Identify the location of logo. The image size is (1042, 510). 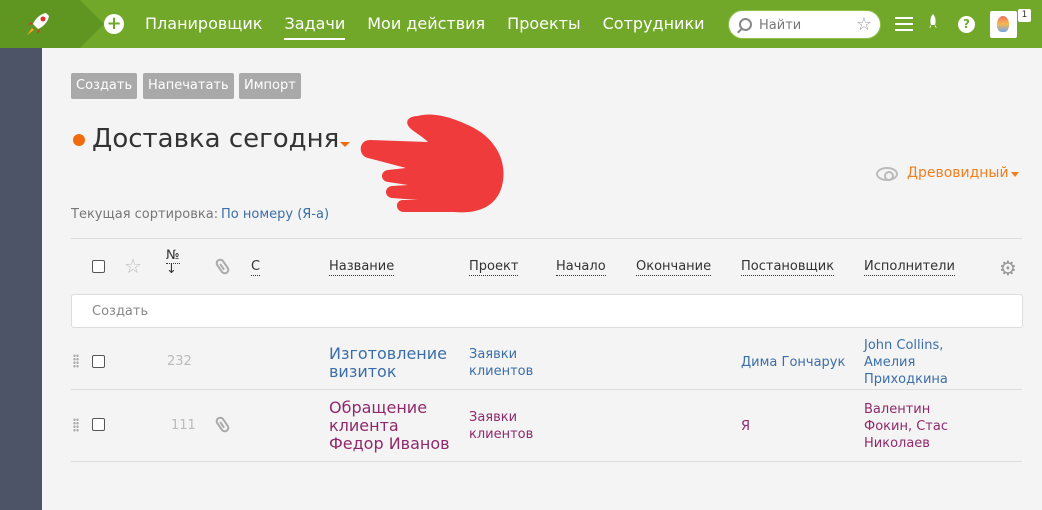
(40, 24).